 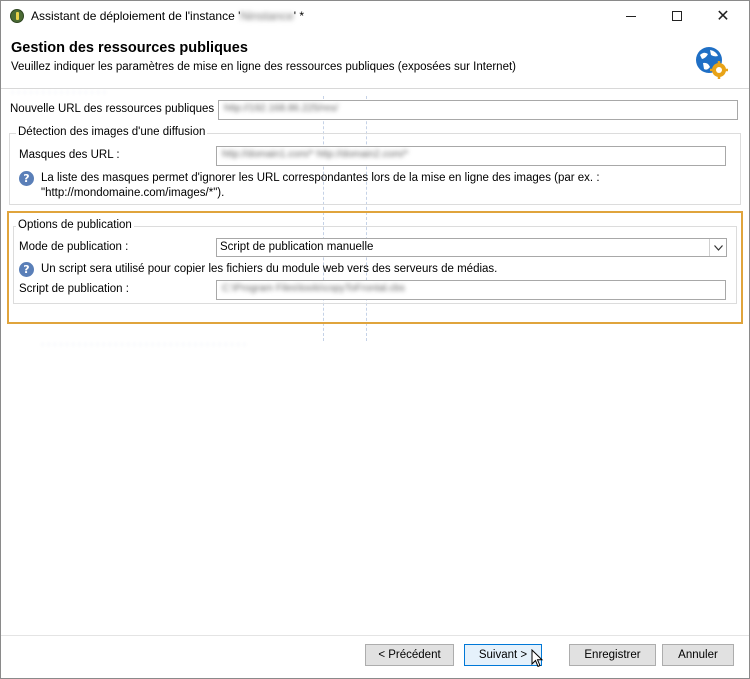 I want to click on maximize-button, so click(x=677, y=16).